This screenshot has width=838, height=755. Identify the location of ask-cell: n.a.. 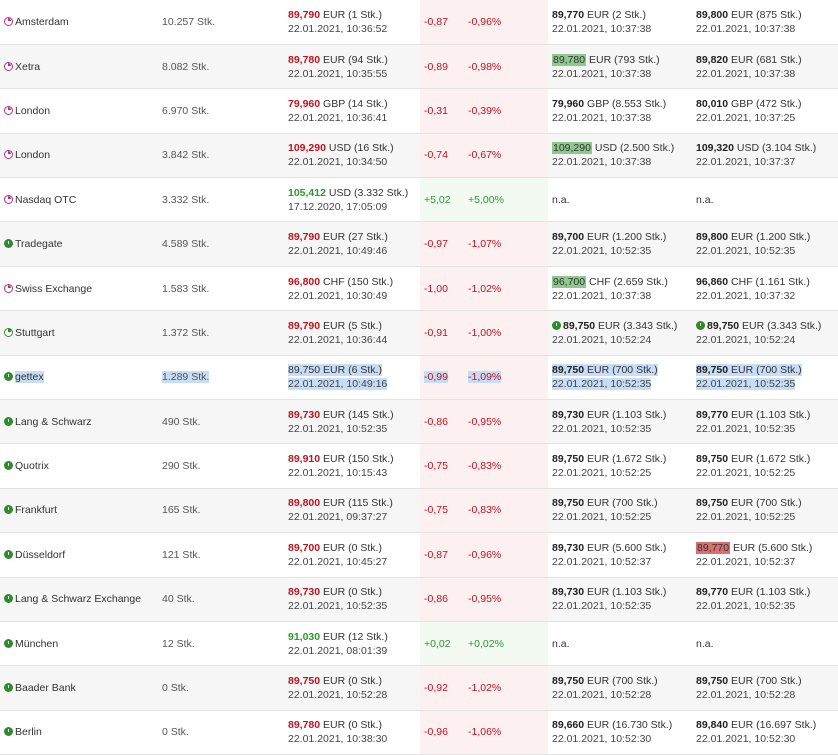
(765, 200).